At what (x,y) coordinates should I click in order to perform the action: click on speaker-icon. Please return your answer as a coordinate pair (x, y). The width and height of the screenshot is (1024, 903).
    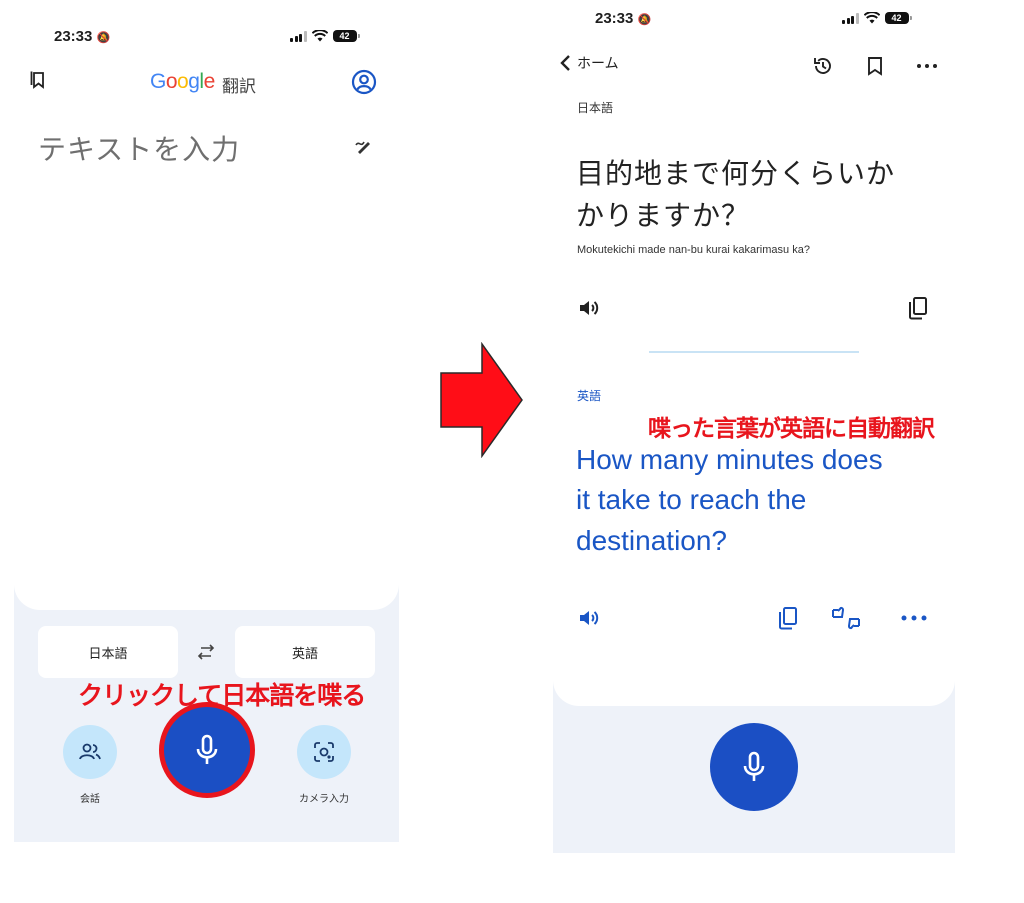
    Looking at the image, I should click on (590, 308).